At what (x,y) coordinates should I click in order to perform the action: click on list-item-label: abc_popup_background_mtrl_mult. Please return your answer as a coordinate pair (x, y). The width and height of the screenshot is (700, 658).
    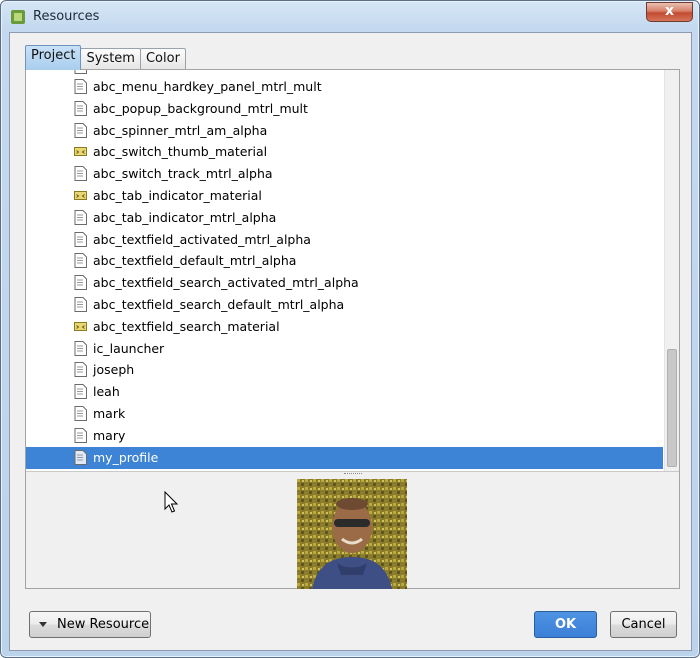
    Looking at the image, I should click on (200, 108).